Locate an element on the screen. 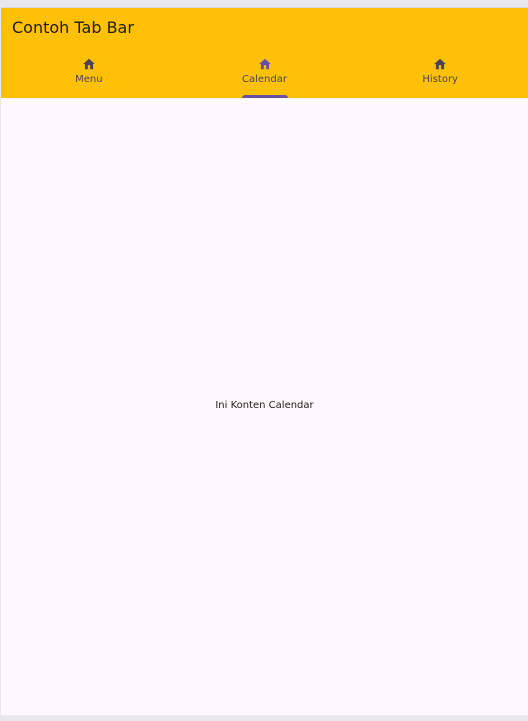 The width and height of the screenshot is (528, 721). content-text: Ini Konten Calendar is located at coordinates (264, 405).